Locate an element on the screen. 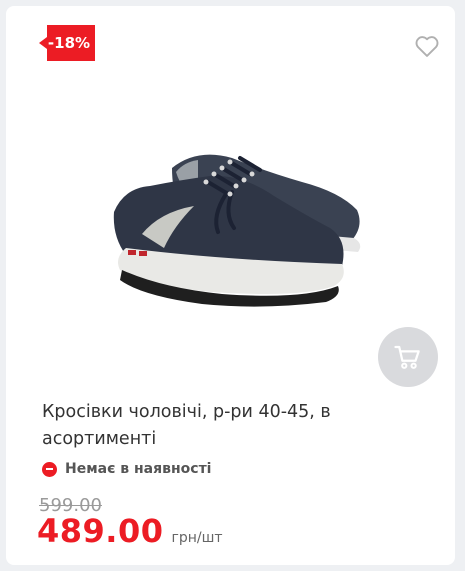 This screenshot has height=571, width=465. discount-badge: -18% is located at coordinates (67, 43).